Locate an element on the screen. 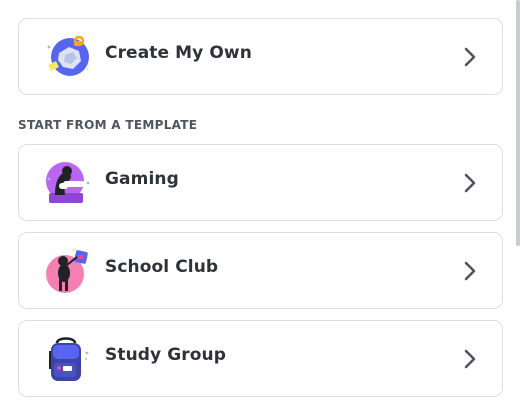 This screenshot has height=400, width=520. template-study-group-label: Study Group is located at coordinates (166, 355).